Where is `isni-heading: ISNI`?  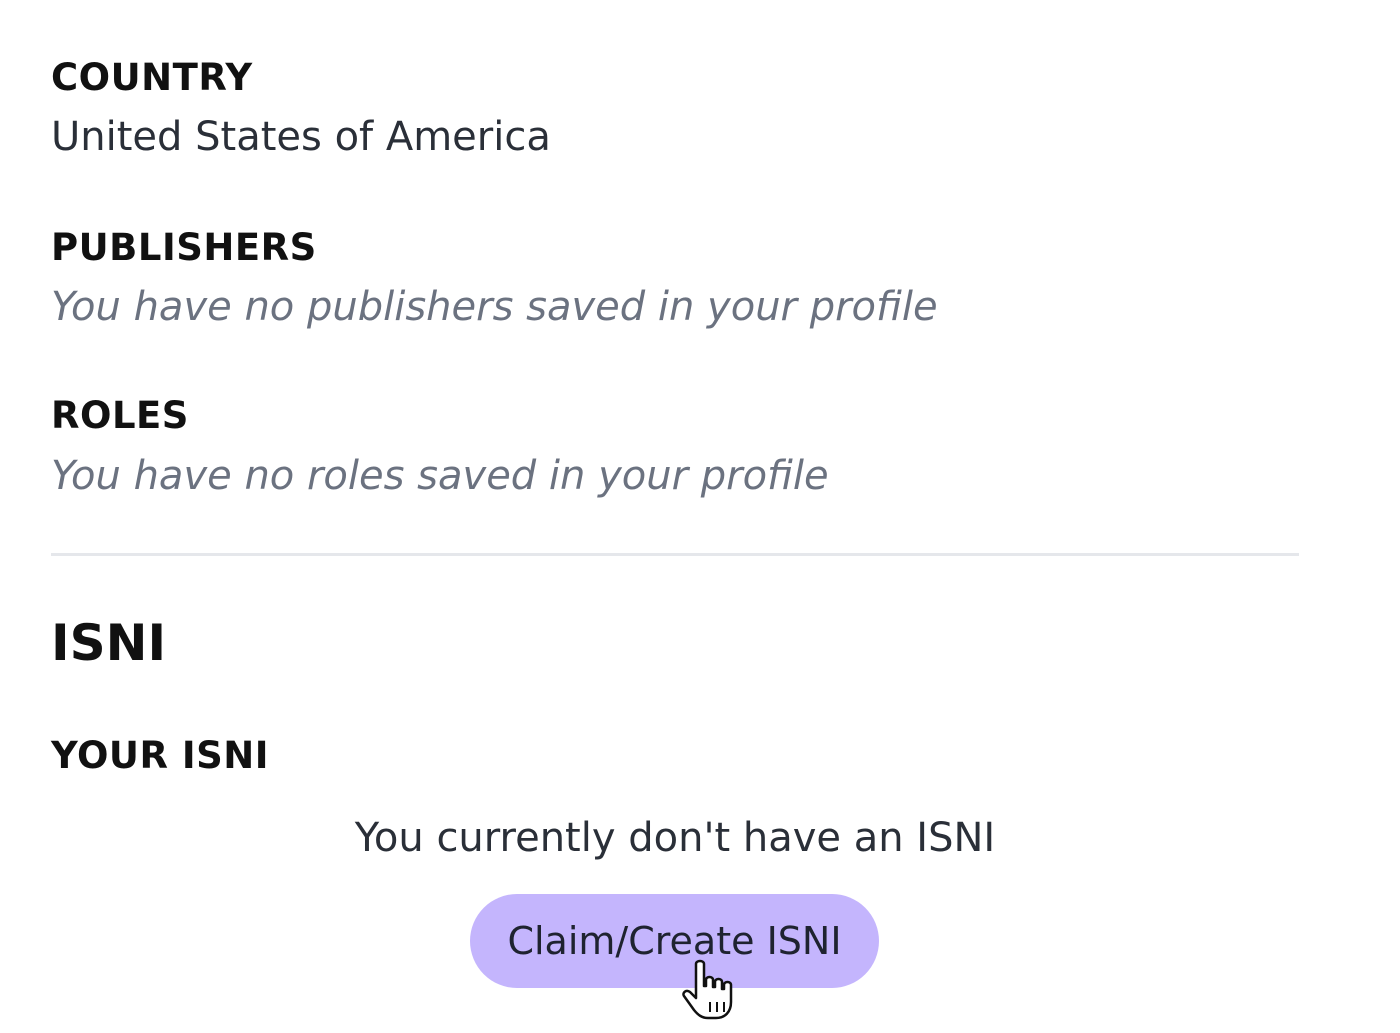
isni-heading: ISNI is located at coordinates (109, 643).